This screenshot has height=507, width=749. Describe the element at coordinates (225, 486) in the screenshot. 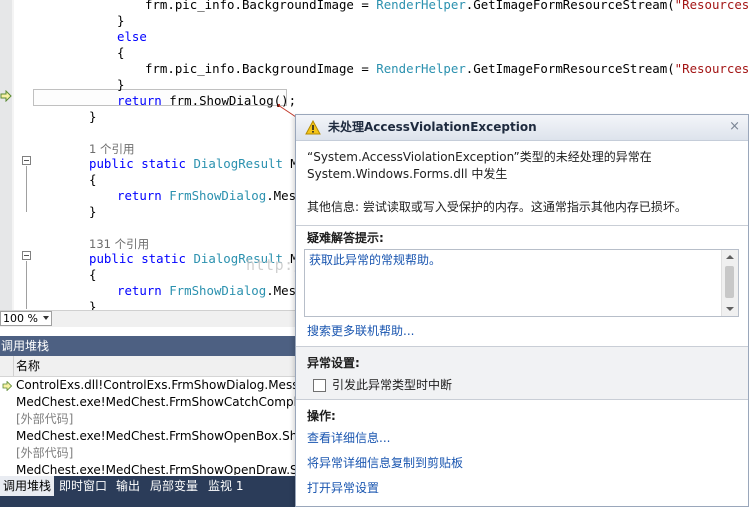

I see `tab-watch-1: 监视 1` at that location.